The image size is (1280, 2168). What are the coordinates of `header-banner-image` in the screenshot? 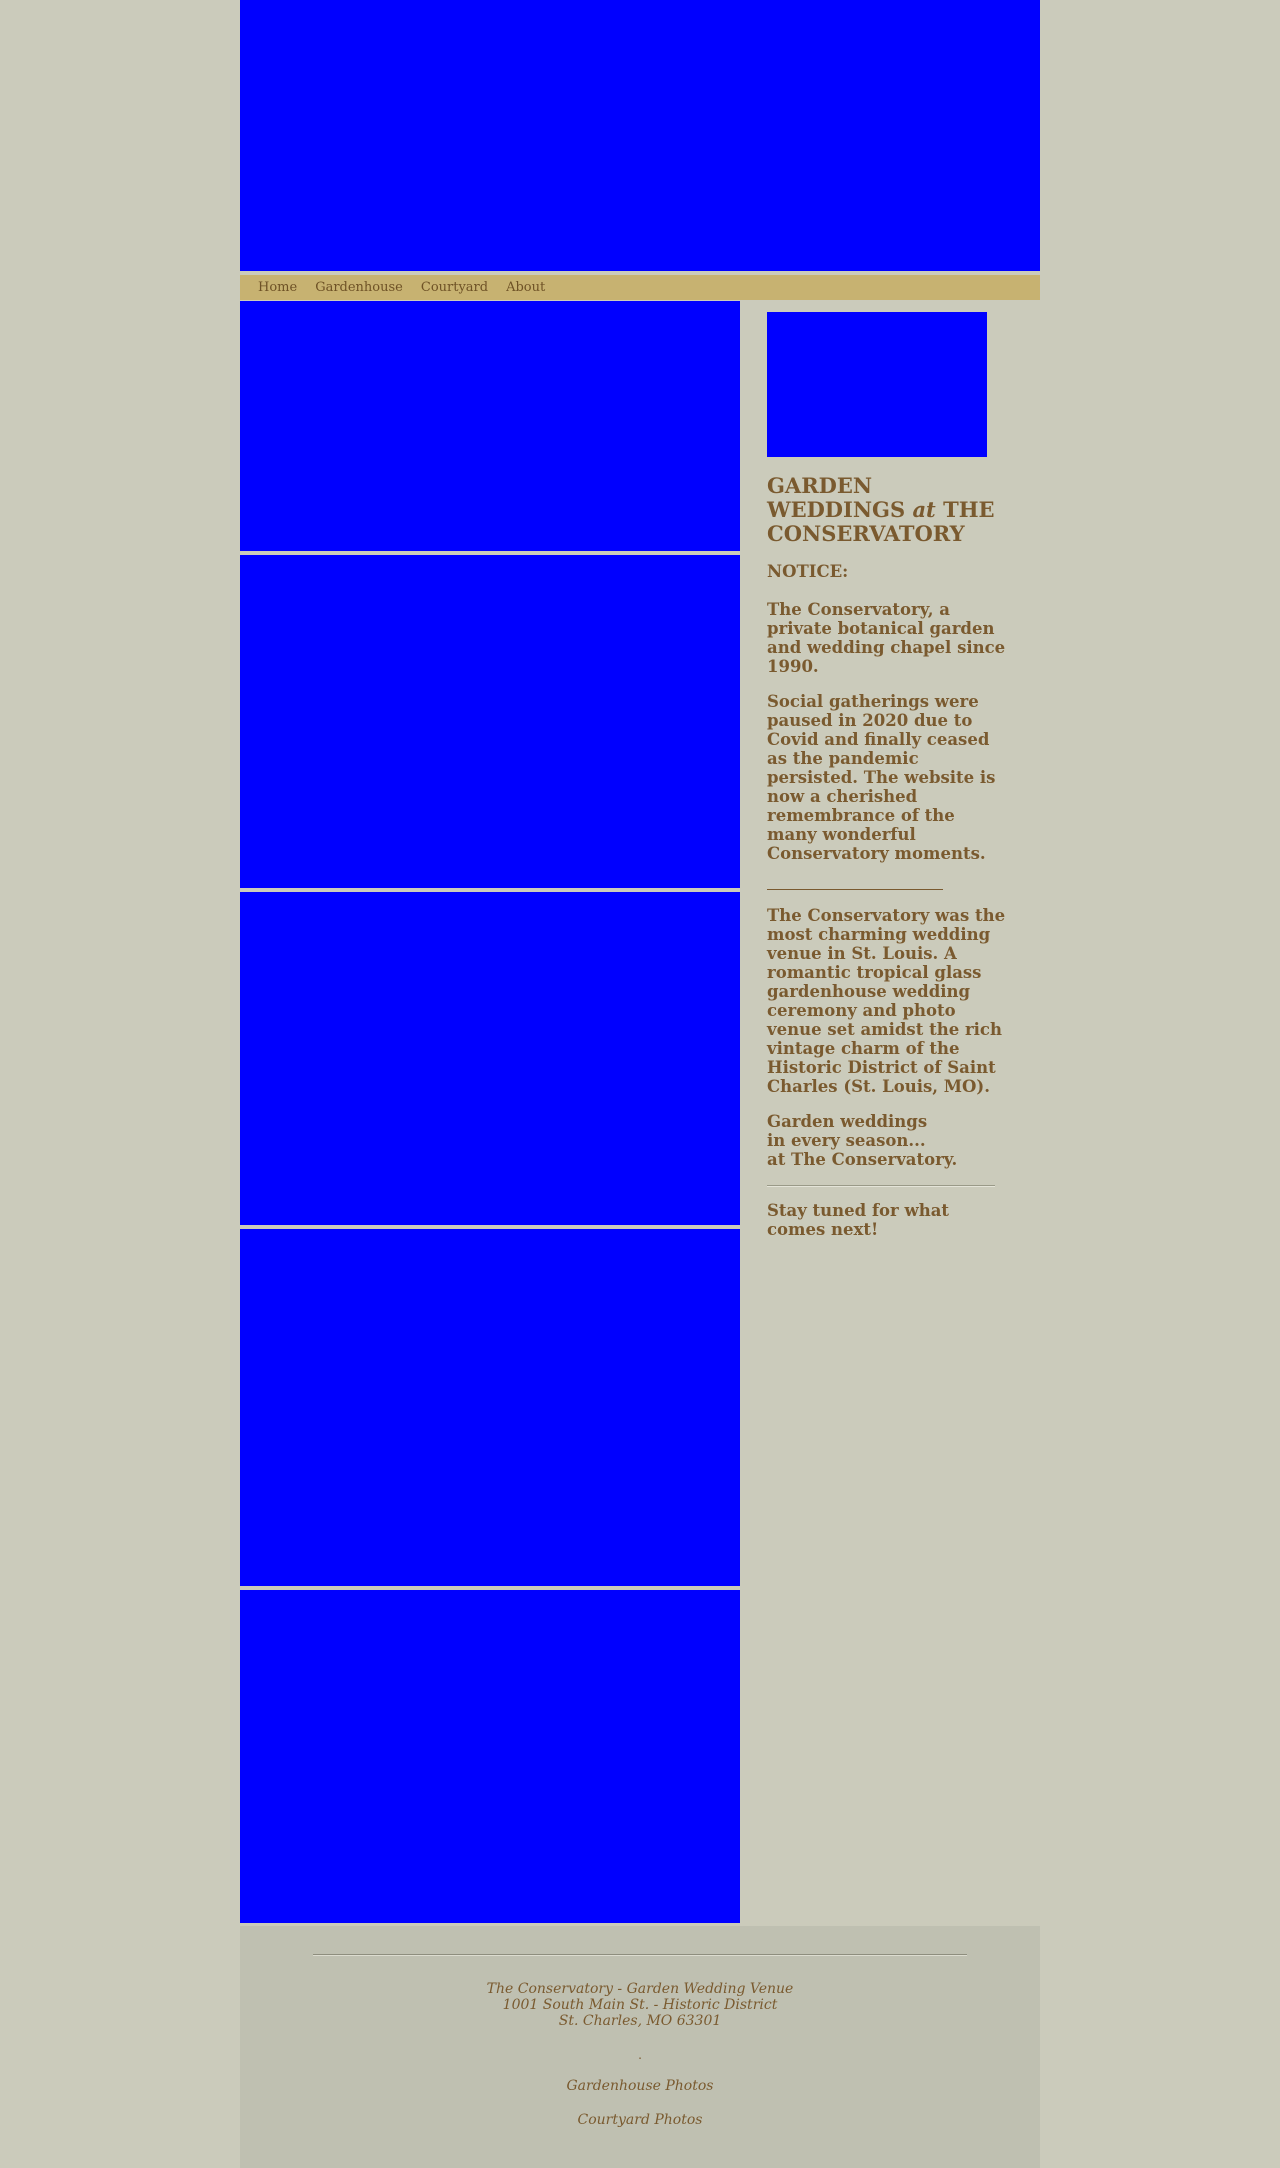 It's located at (640, 135).